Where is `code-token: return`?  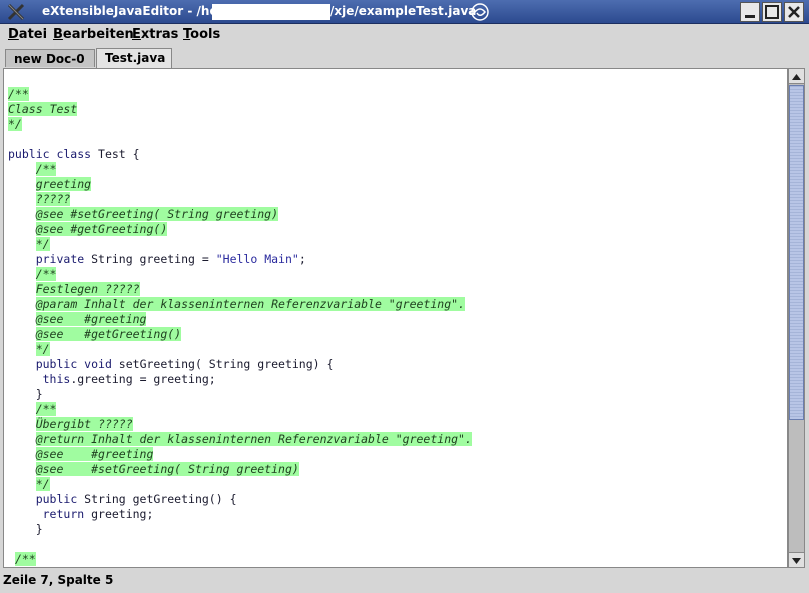 code-token: return is located at coordinates (63, 514).